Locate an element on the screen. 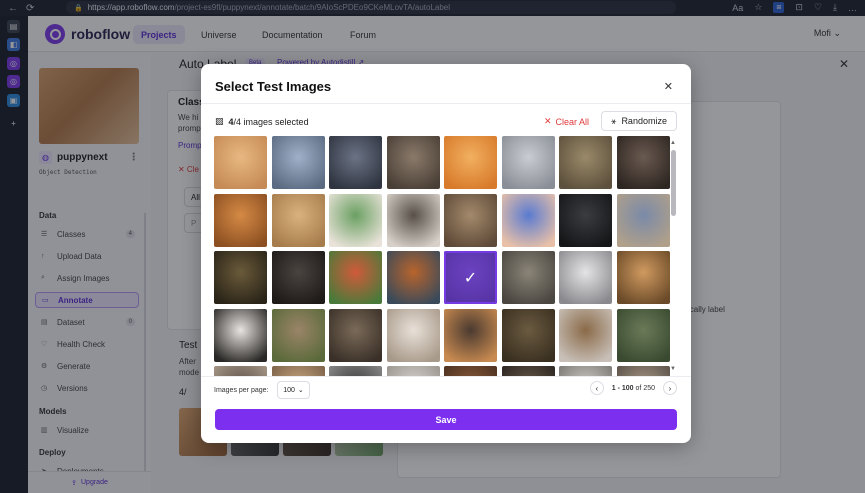  randomize-label: Randomize is located at coordinates (644, 121).